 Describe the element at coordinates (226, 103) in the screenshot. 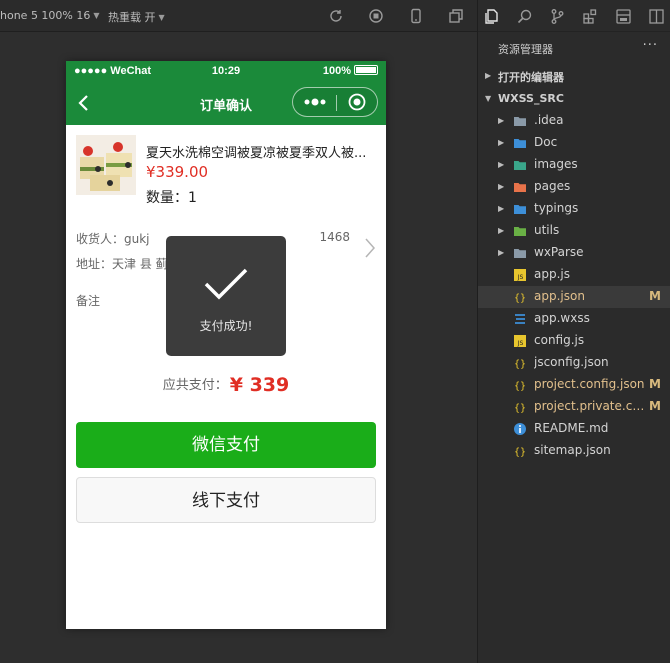

I see `nav-bar: 订单确认` at that location.